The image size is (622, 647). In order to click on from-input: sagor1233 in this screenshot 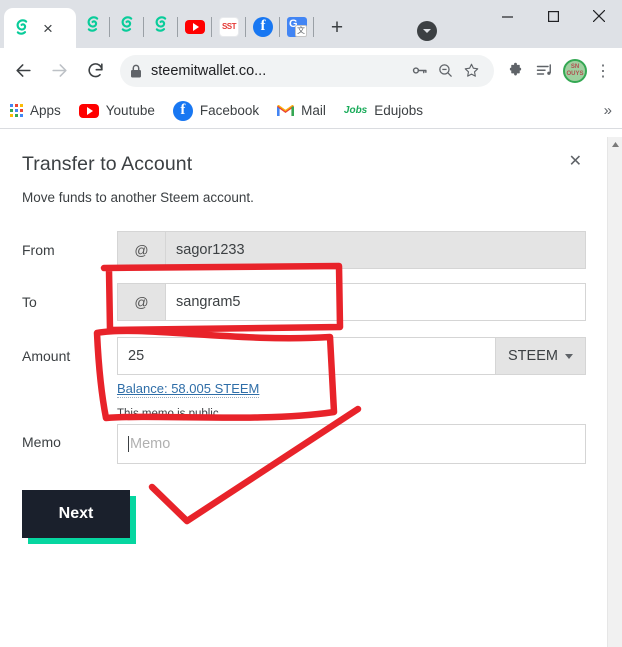, I will do `click(375, 250)`.